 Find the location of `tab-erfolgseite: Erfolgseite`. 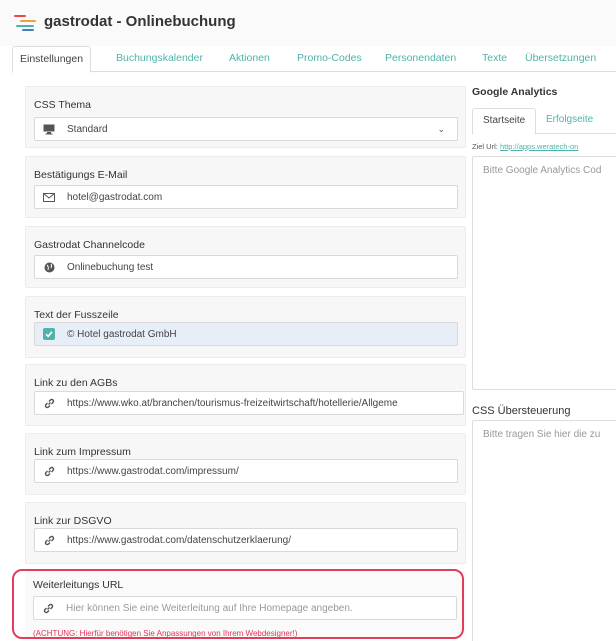

tab-erfolgseite: Erfolgseite is located at coordinates (569, 121).